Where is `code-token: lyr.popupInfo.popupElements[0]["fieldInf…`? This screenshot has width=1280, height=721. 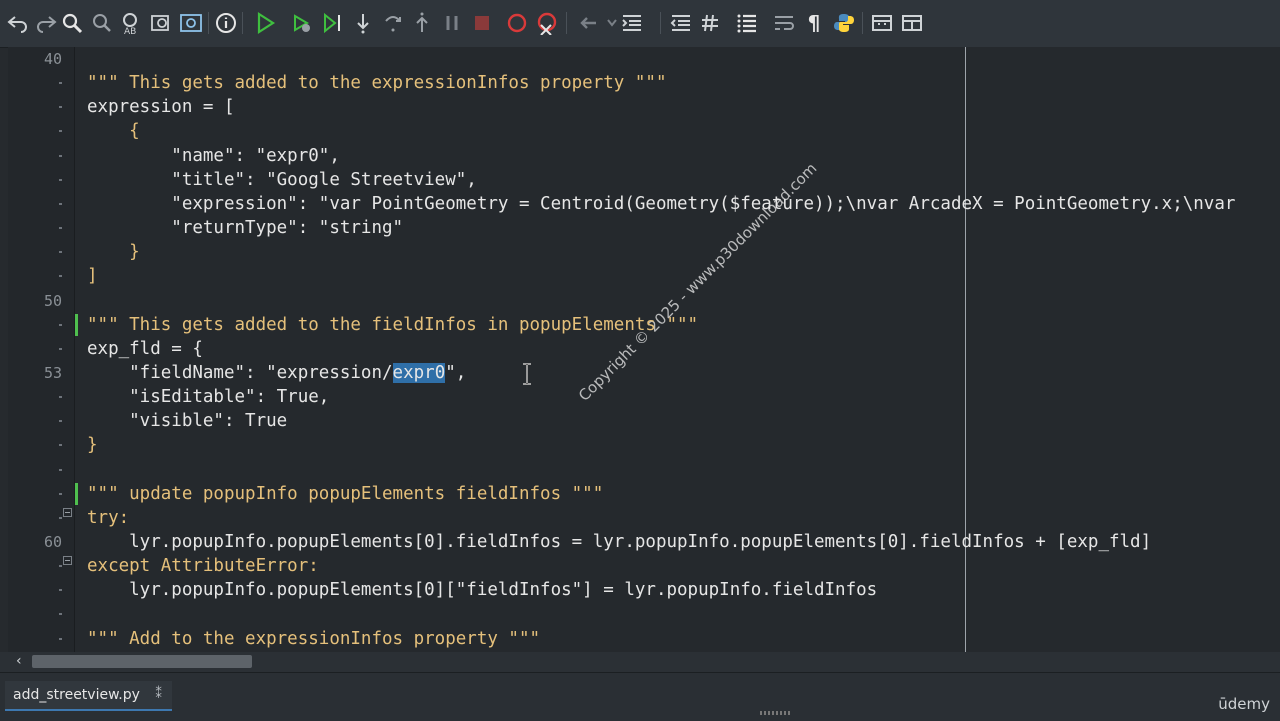
code-token: lyr.popupInfo.popupElements[0]["fieldInf… is located at coordinates (482, 590).